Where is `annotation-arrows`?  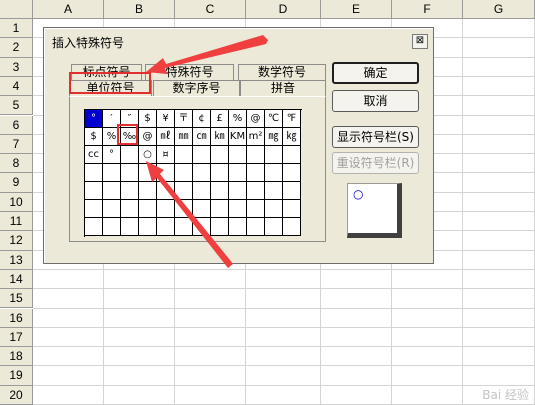
annotation-arrows is located at coordinates (207, 151).